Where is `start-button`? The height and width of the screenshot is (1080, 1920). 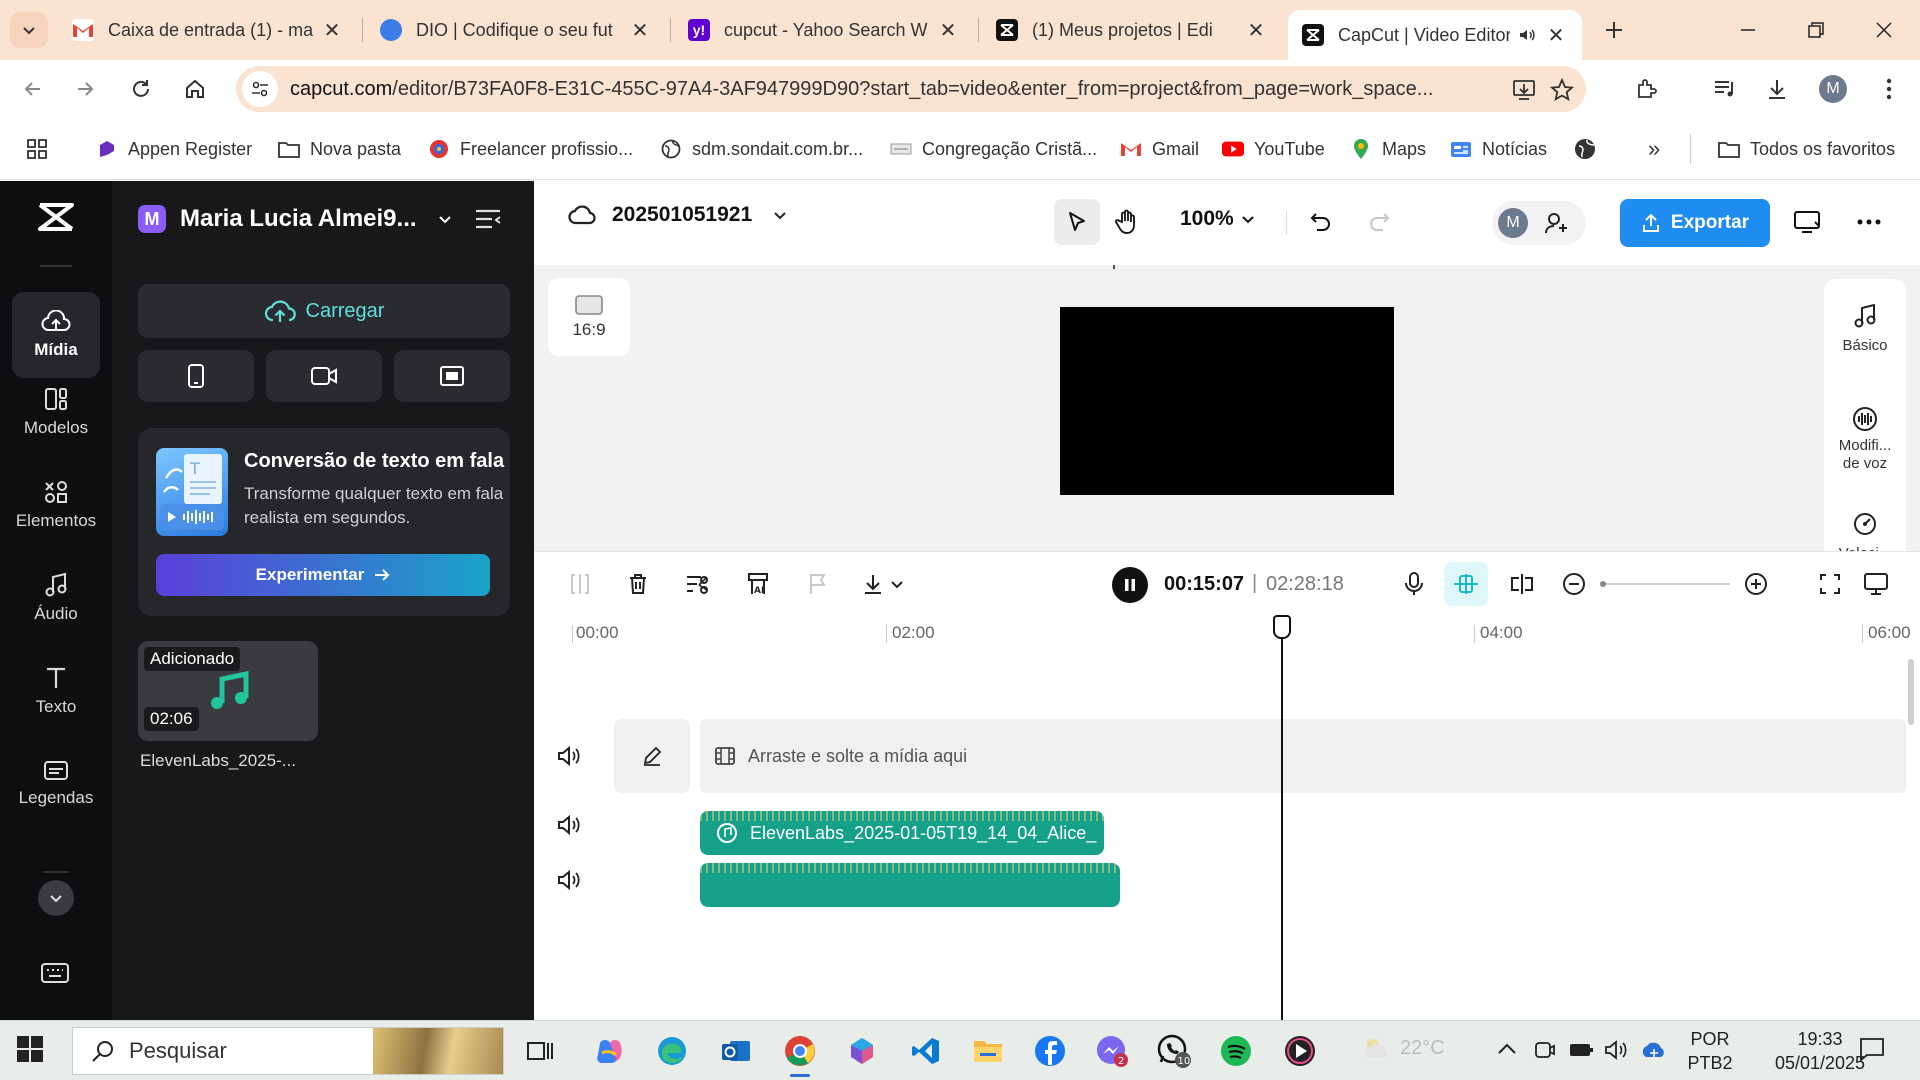 start-button is located at coordinates (32, 1051).